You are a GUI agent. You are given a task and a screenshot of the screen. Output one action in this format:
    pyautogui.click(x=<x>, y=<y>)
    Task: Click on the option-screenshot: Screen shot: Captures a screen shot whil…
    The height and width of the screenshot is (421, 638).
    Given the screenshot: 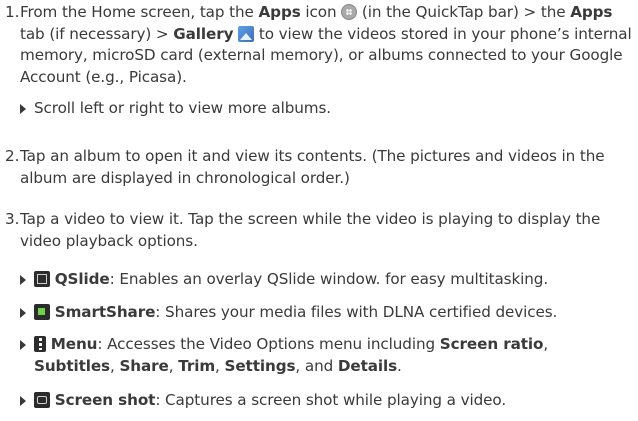 What is the action you would take?
    pyautogui.click(x=326, y=401)
    